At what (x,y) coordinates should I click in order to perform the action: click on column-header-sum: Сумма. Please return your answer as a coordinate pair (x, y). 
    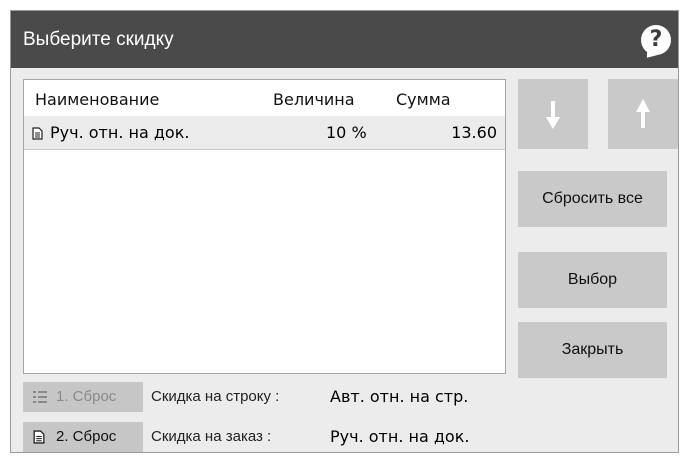
    Looking at the image, I should click on (423, 99).